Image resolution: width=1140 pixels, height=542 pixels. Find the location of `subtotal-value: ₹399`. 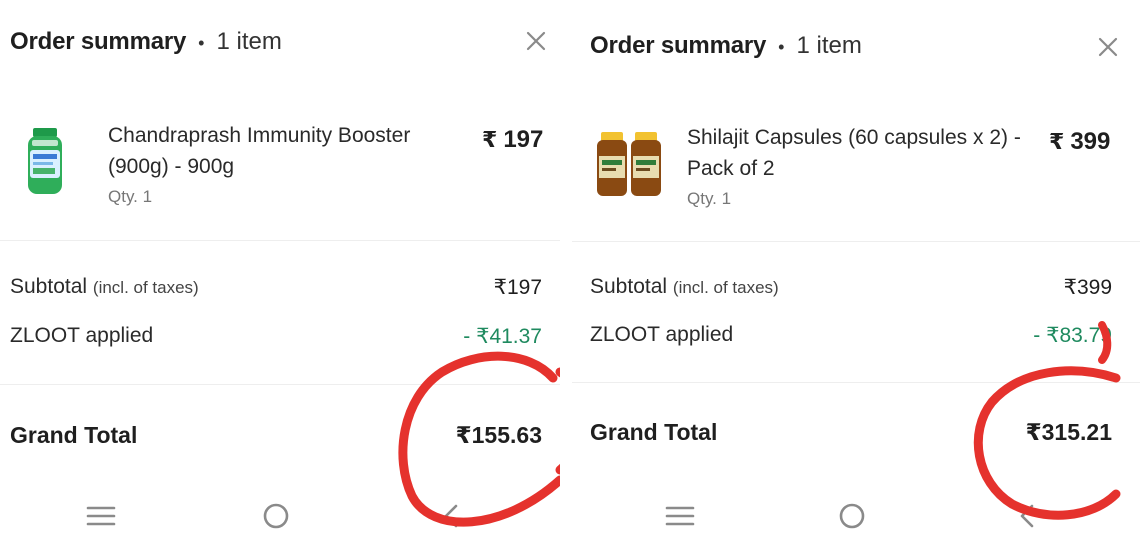

subtotal-value: ₹399 is located at coordinates (1087, 287).